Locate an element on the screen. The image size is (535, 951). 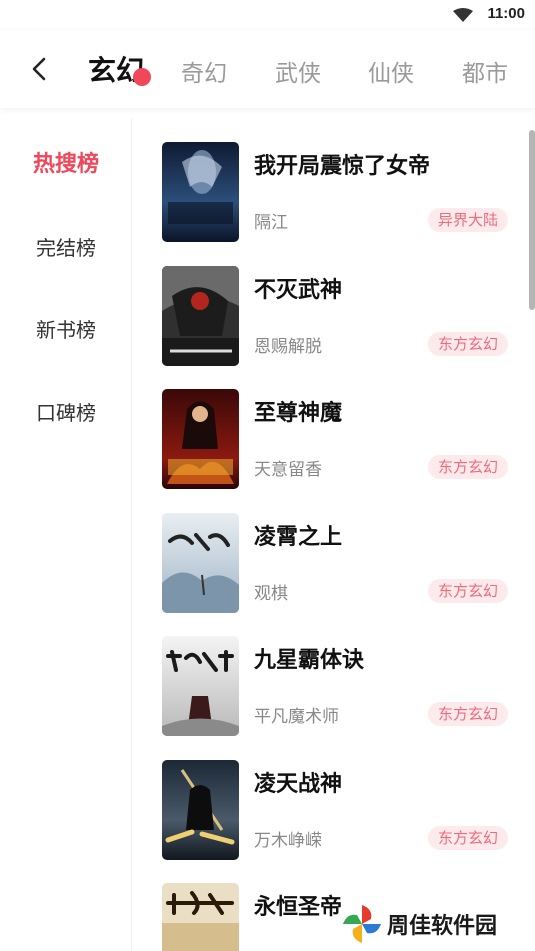
watermark-text: 周佳软件园 is located at coordinates (442, 926).